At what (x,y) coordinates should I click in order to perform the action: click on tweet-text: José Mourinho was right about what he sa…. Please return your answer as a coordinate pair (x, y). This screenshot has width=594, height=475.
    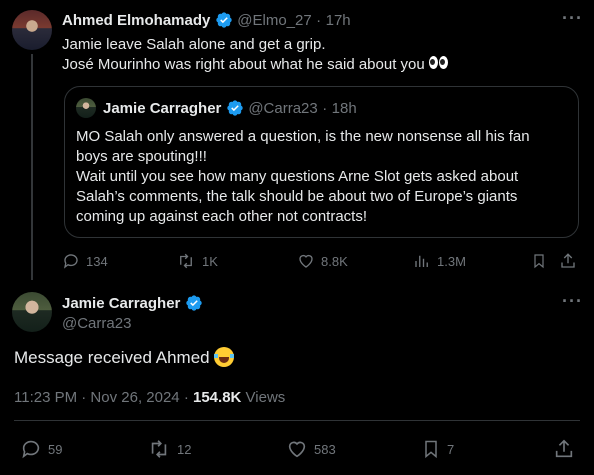
    Looking at the image, I should click on (243, 64).